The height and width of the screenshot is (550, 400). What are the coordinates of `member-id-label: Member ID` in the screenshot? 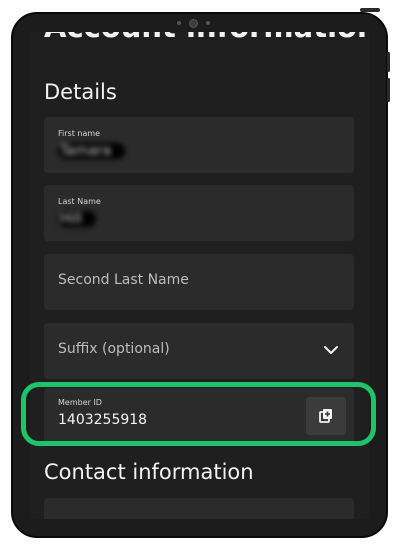 It's located at (80, 402).